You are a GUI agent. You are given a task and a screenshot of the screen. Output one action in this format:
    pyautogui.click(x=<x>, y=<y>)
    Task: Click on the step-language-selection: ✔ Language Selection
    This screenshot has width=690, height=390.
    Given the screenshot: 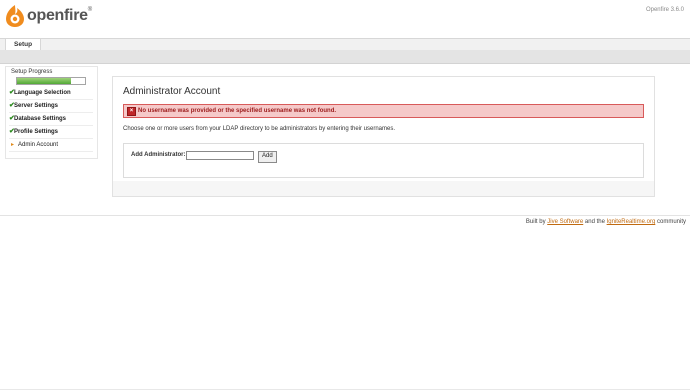 What is the action you would take?
    pyautogui.click(x=51, y=93)
    